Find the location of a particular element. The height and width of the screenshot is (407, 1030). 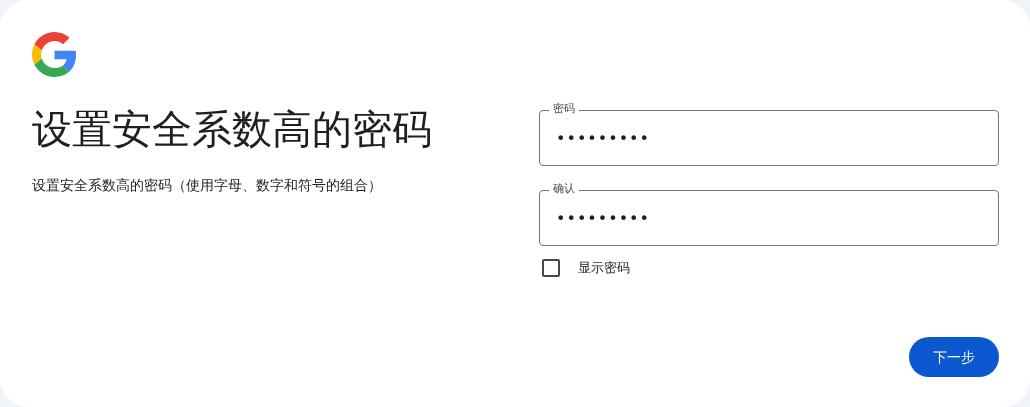

next-button: 下一步 is located at coordinates (954, 357).